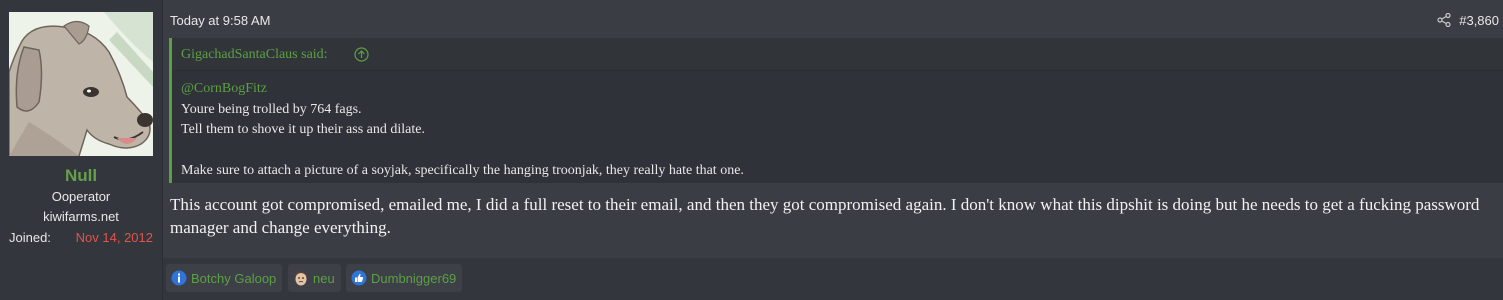 This screenshot has width=1503, height=300. What do you see at coordinates (324, 278) in the screenshot?
I see `reaction-label: neu` at bounding box center [324, 278].